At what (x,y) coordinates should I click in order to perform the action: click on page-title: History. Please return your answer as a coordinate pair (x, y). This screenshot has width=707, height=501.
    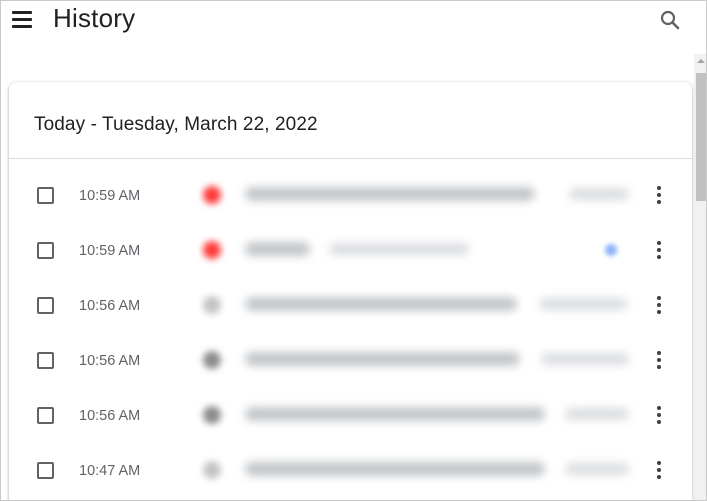
    Looking at the image, I should click on (94, 18).